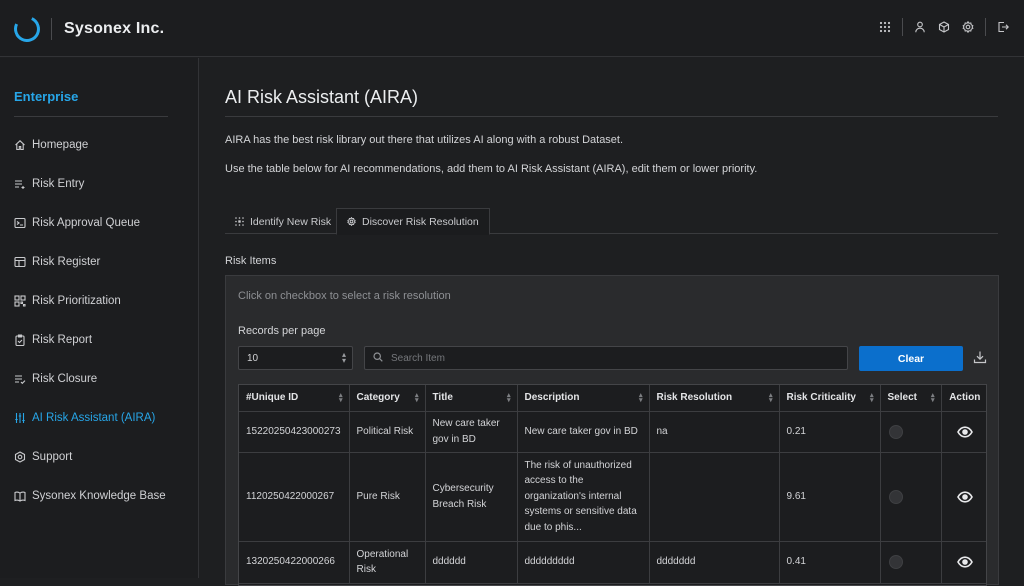  What do you see at coordinates (911, 358) in the screenshot?
I see `clear-button: Clear` at bounding box center [911, 358].